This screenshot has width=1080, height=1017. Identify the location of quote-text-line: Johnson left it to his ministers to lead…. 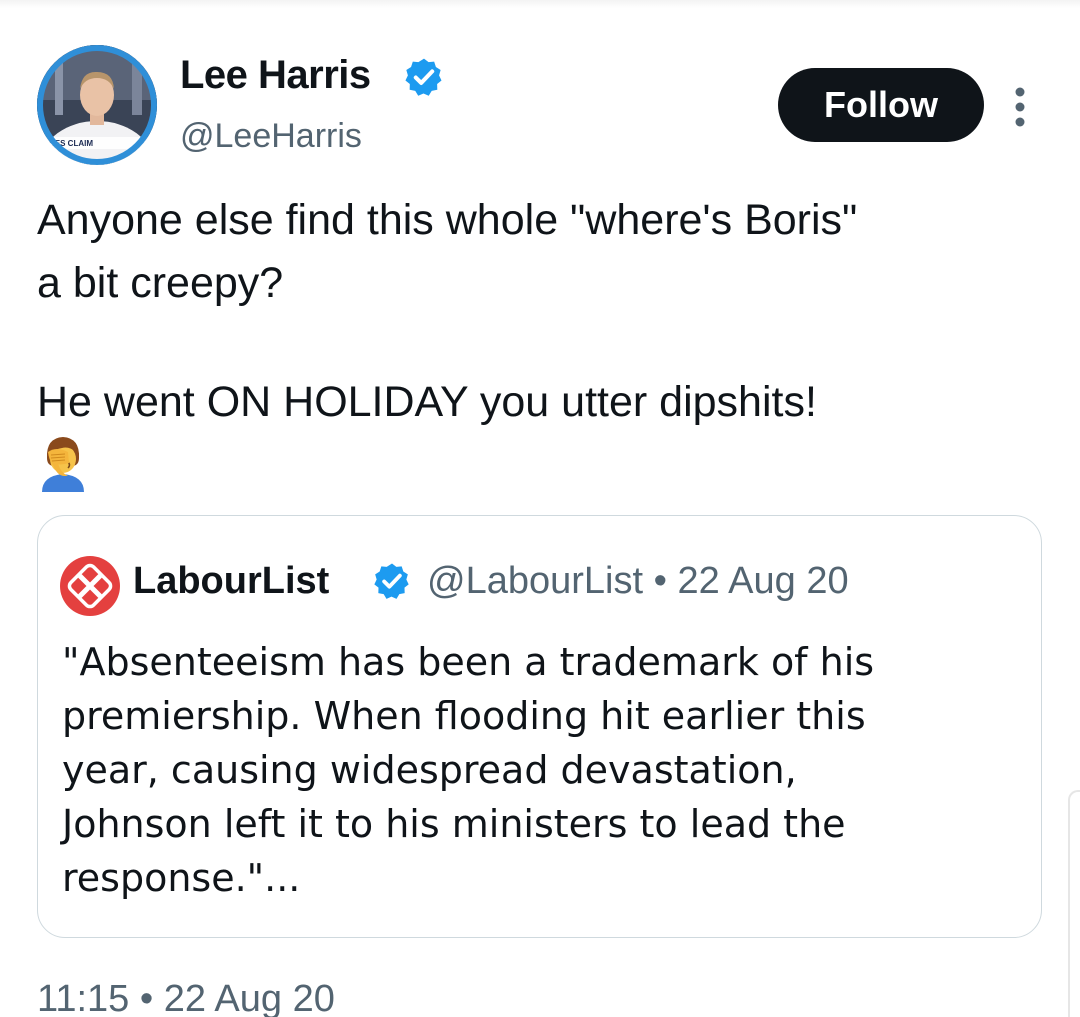
(454, 824).